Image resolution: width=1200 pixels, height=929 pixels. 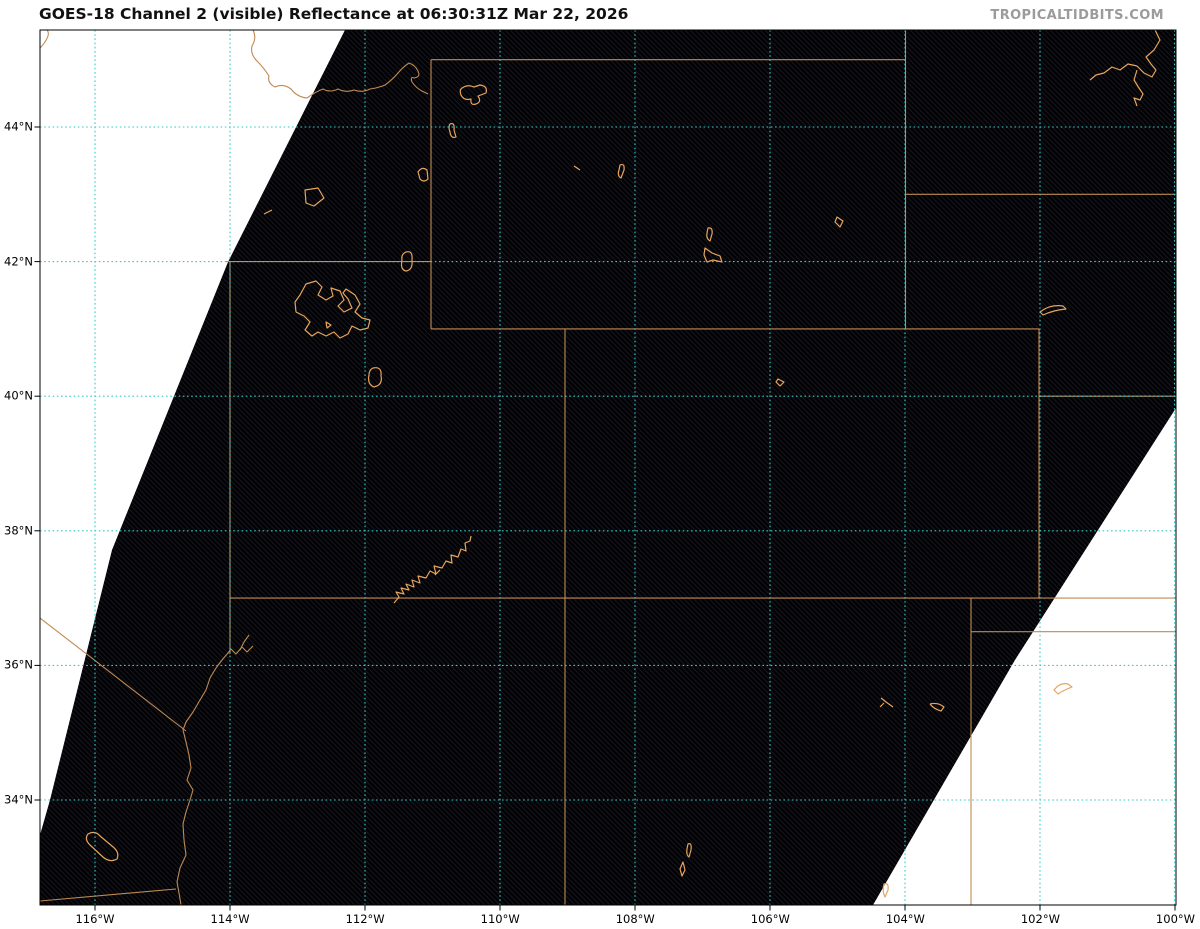 What do you see at coordinates (500, 919) in the screenshot?
I see `x-tick-label: 110°W` at bounding box center [500, 919].